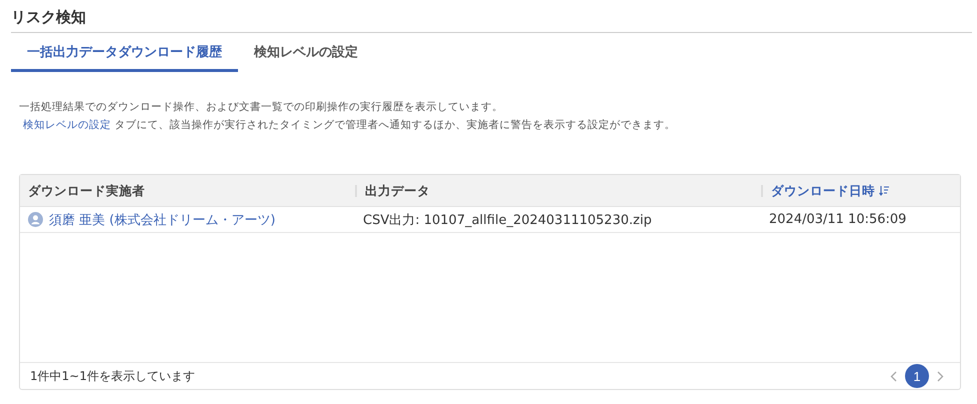  Describe the element at coordinates (112, 376) in the screenshot. I see `result-count: 1件中1~1件を表示しています` at that location.